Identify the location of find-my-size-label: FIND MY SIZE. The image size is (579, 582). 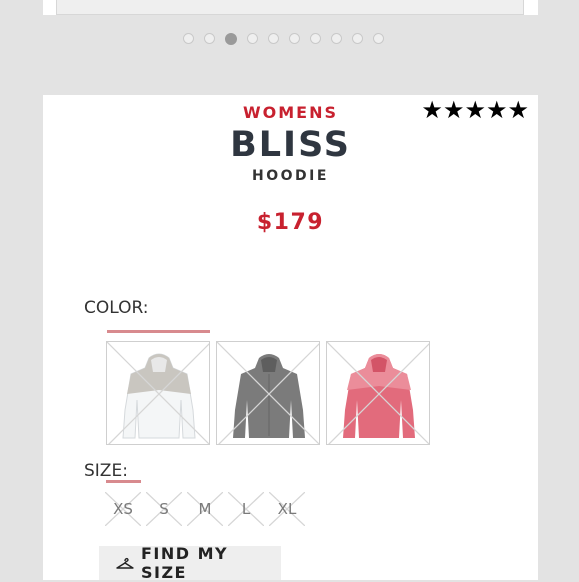
(184, 563).